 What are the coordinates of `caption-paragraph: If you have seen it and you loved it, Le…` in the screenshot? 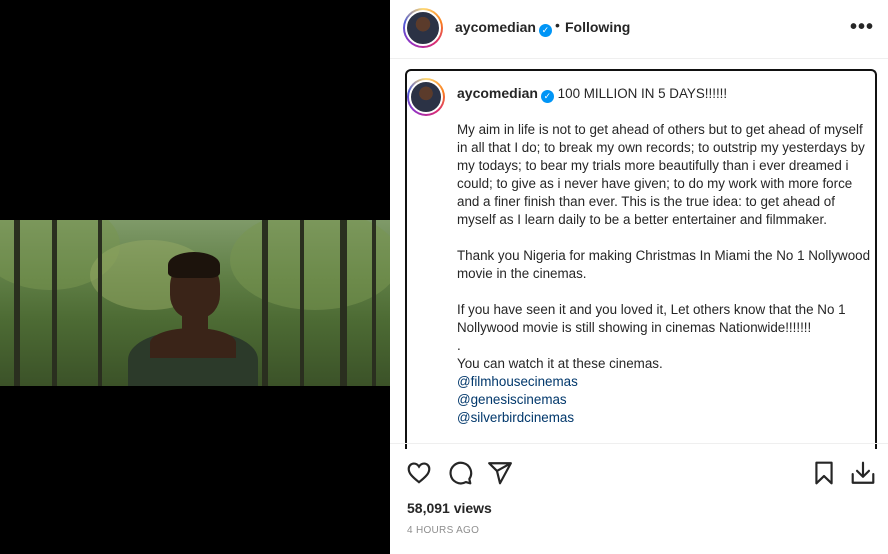 It's located at (651, 318).